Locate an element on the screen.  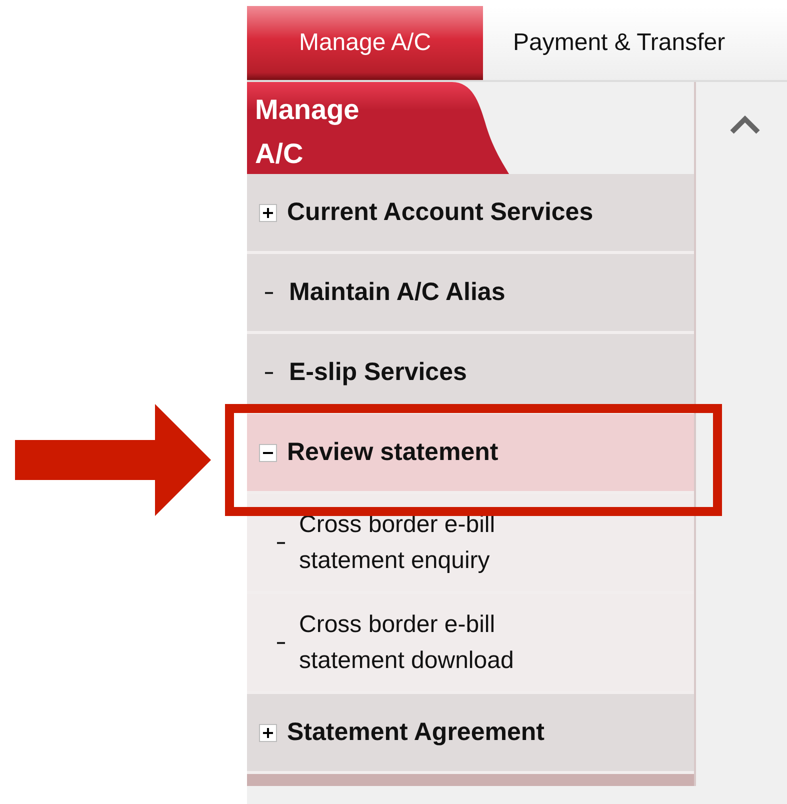
minus-icon is located at coordinates (268, 453).